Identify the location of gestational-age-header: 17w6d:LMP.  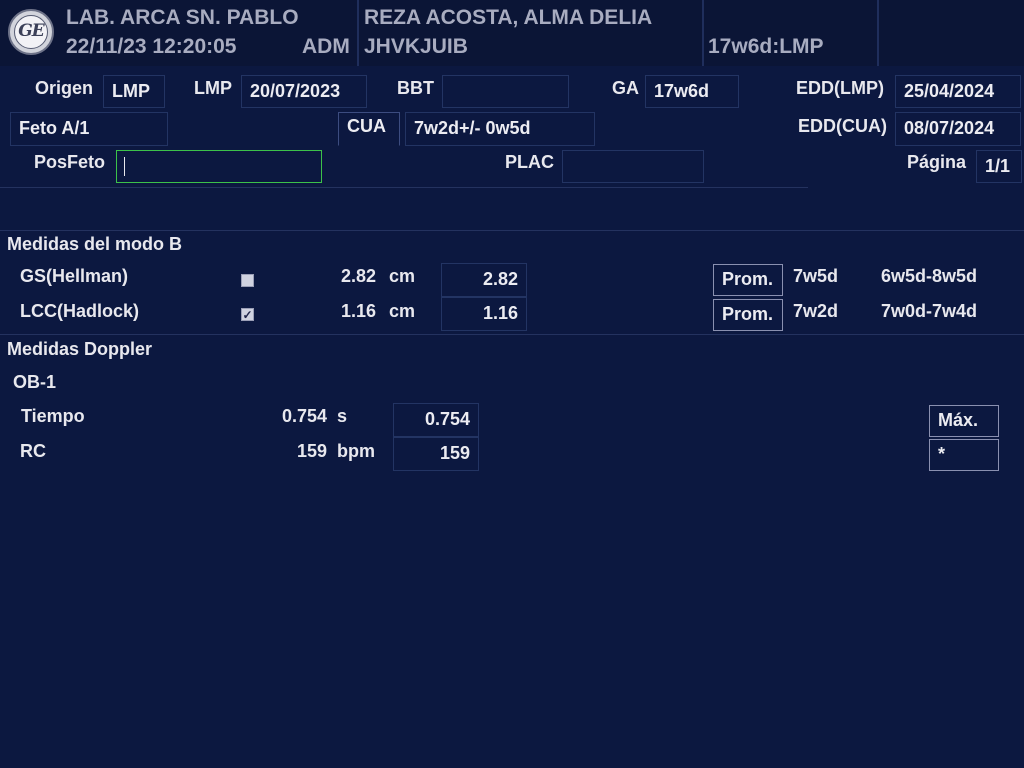
(766, 46).